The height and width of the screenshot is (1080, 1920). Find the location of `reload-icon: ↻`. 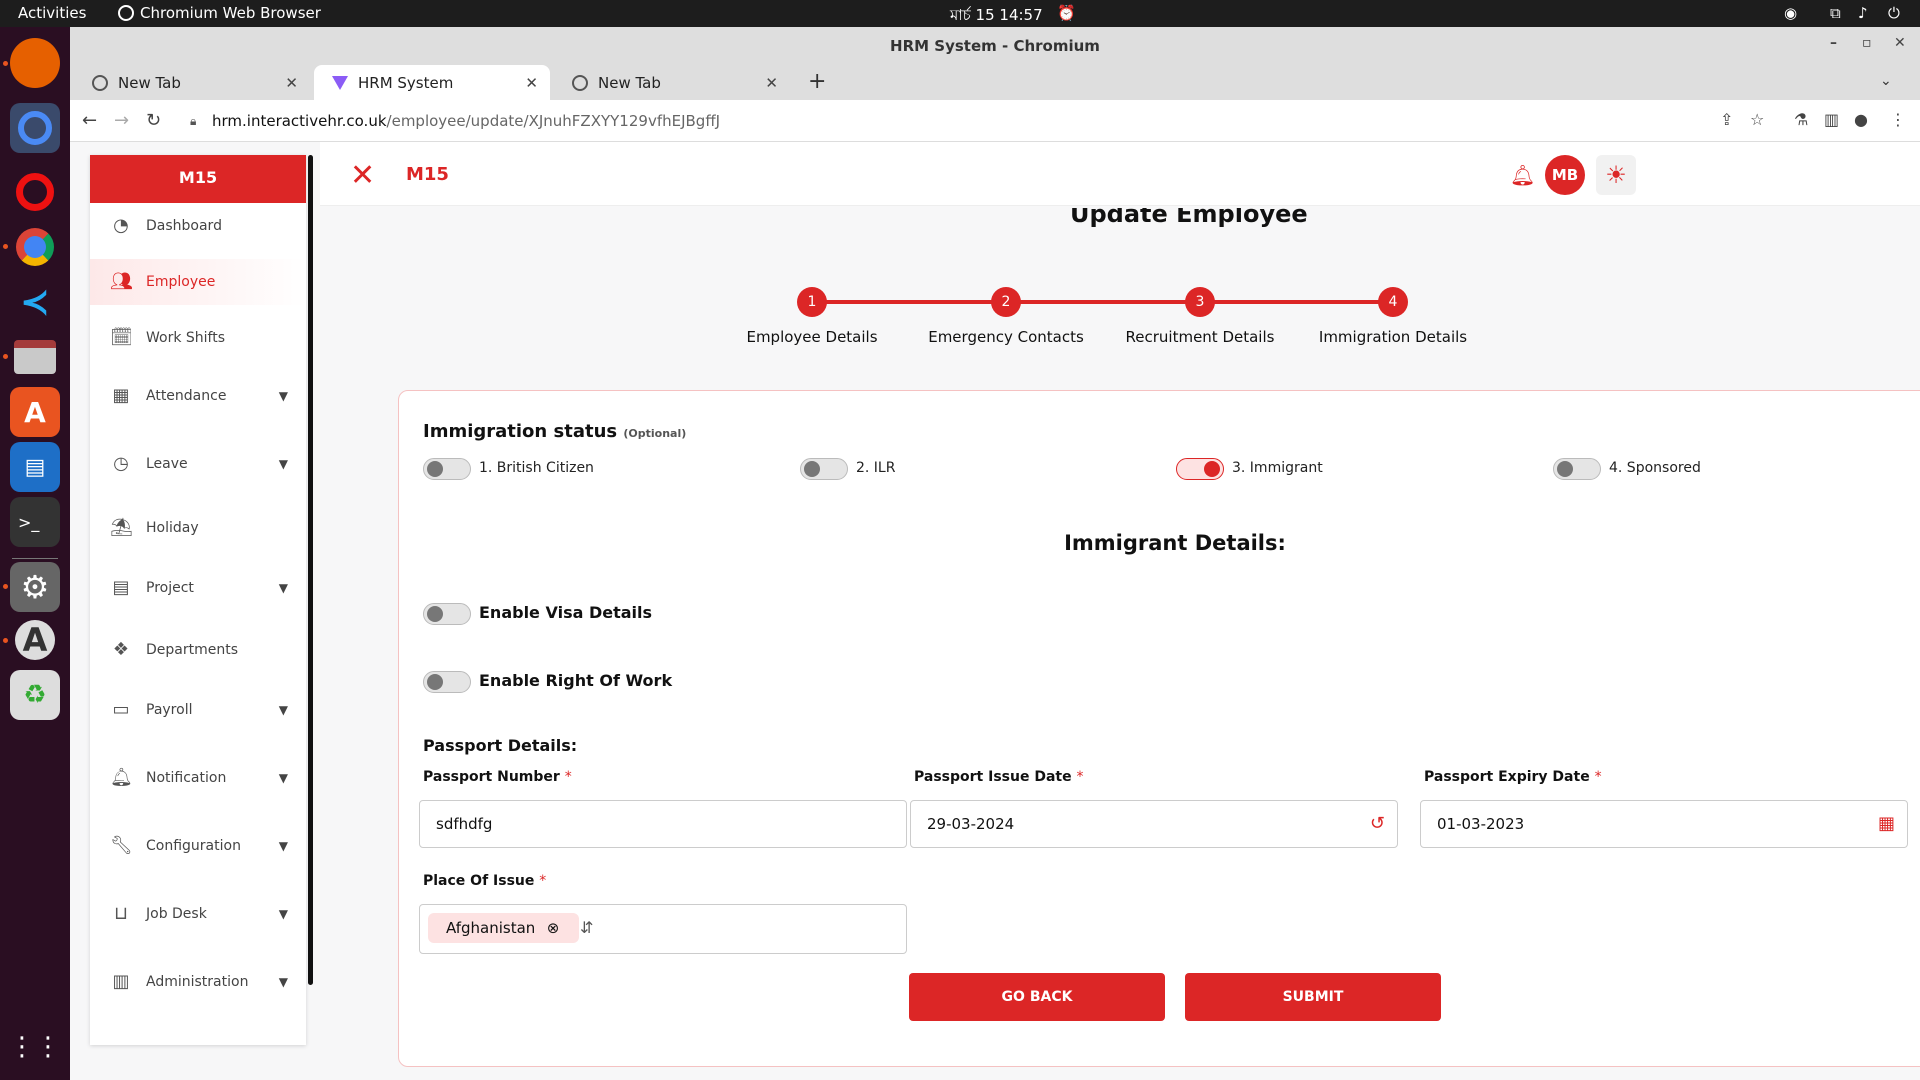

reload-icon: ↻ is located at coordinates (153, 120).